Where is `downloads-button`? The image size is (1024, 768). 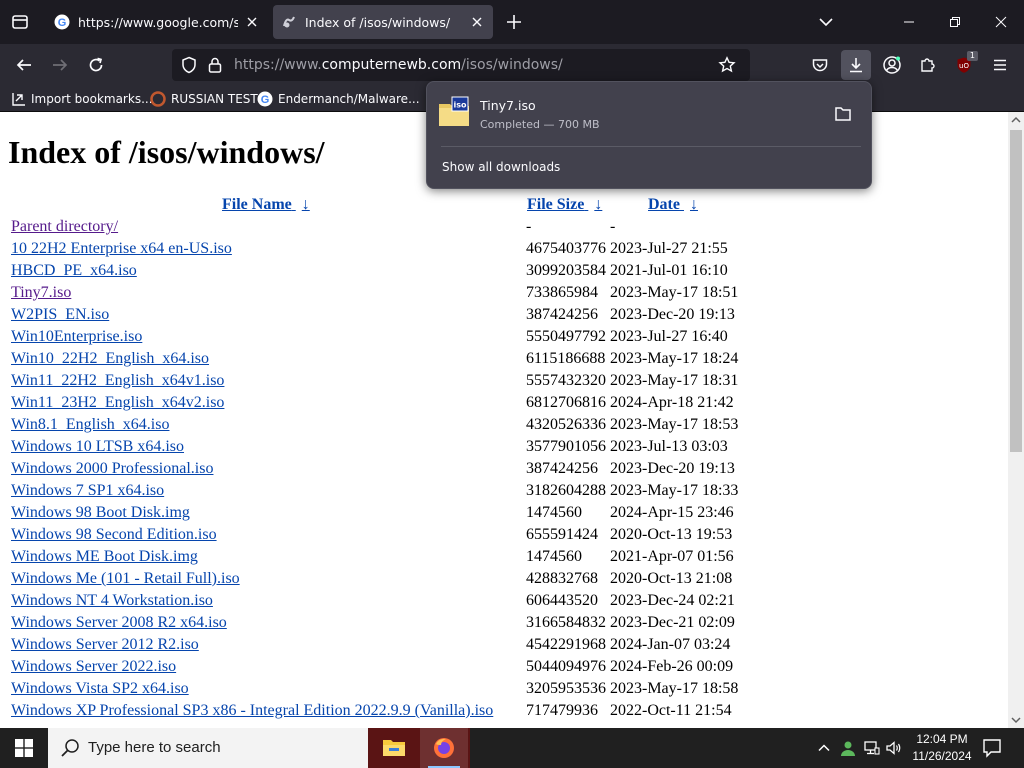 downloads-button is located at coordinates (856, 65).